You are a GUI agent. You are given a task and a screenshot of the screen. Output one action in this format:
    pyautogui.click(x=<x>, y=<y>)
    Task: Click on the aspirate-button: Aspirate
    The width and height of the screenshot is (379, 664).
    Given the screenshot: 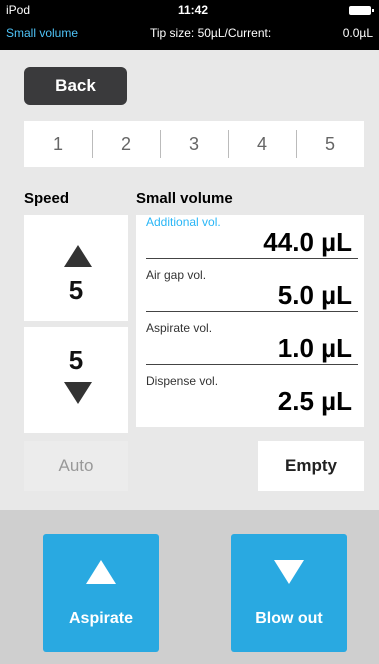 What is the action you would take?
    pyautogui.click(x=101, y=593)
    